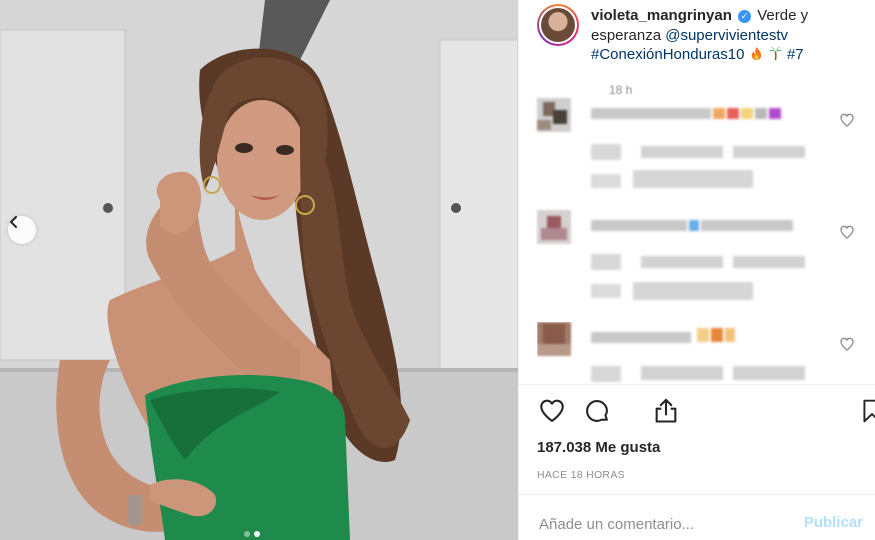  I want to click on comment-icon, so click(597, 411).